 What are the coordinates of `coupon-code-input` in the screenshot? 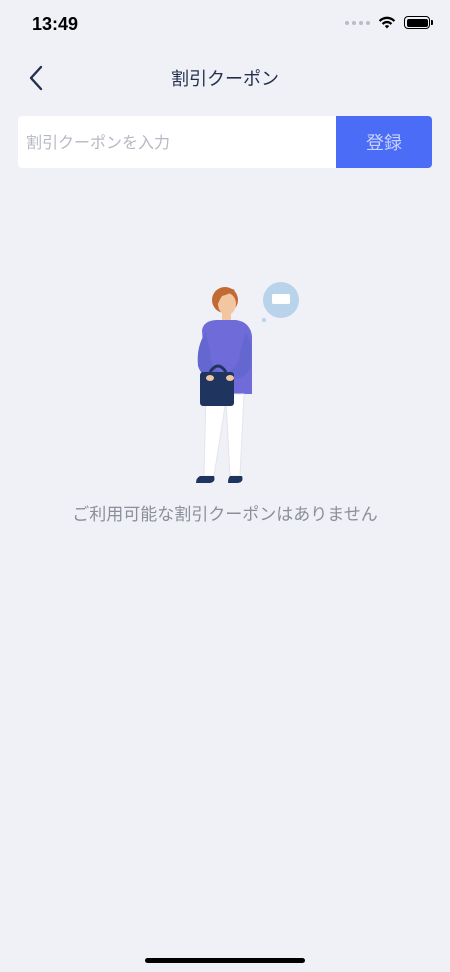 It's located at (177, 142).